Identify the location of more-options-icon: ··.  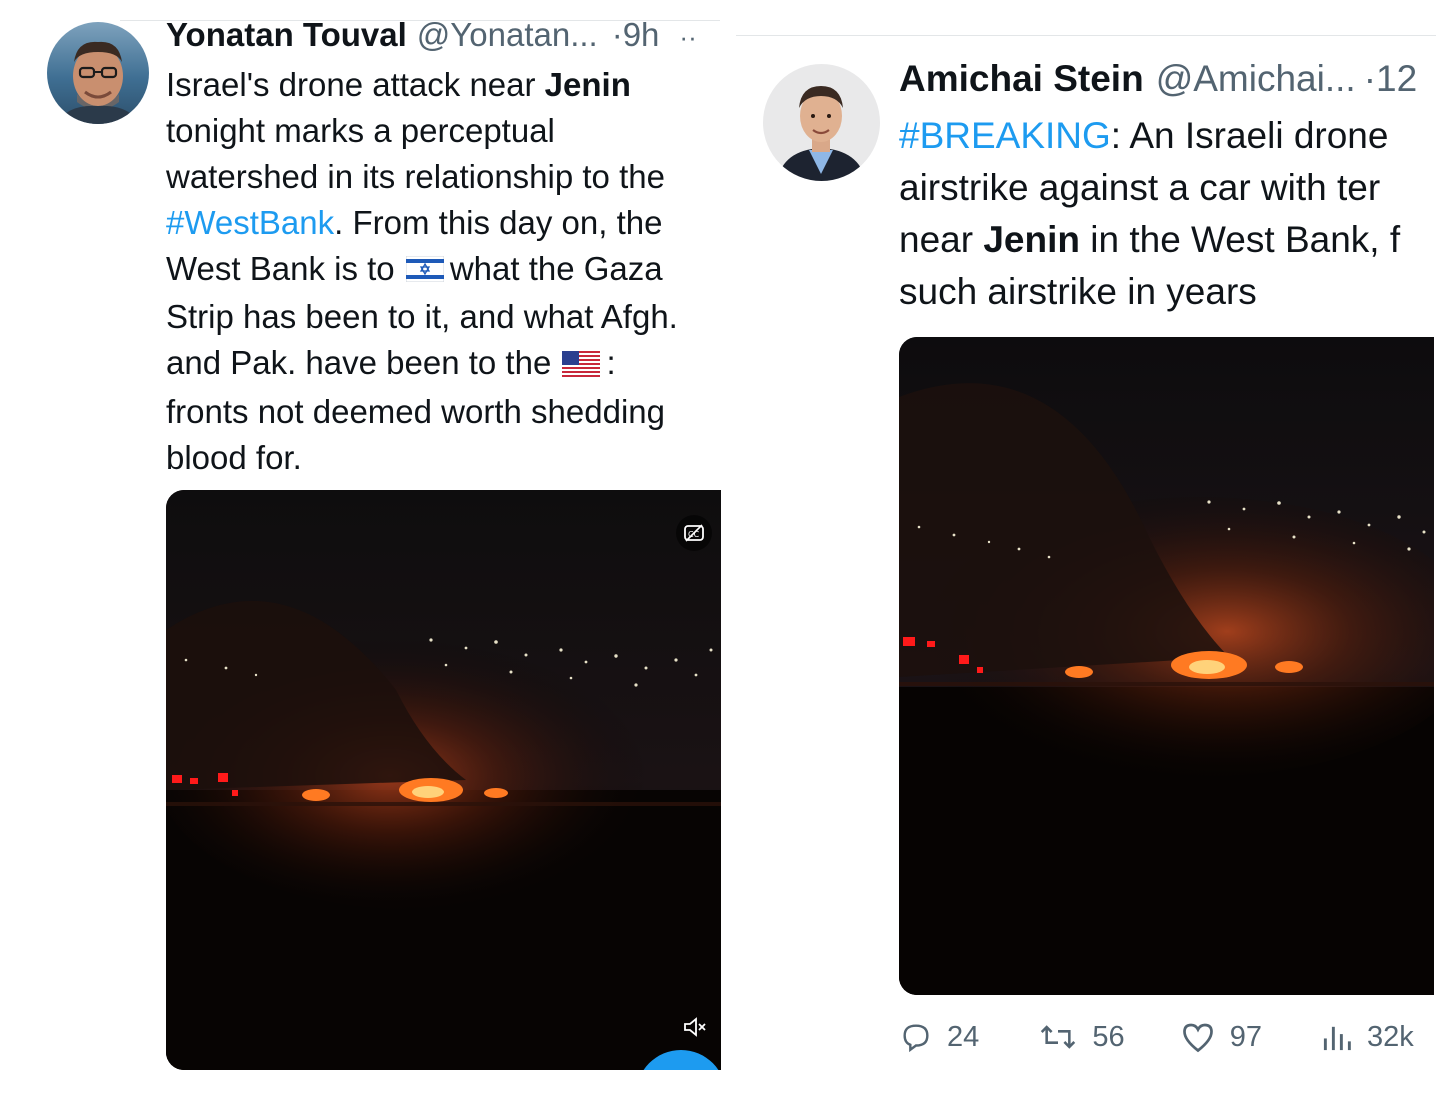
(687, 37).